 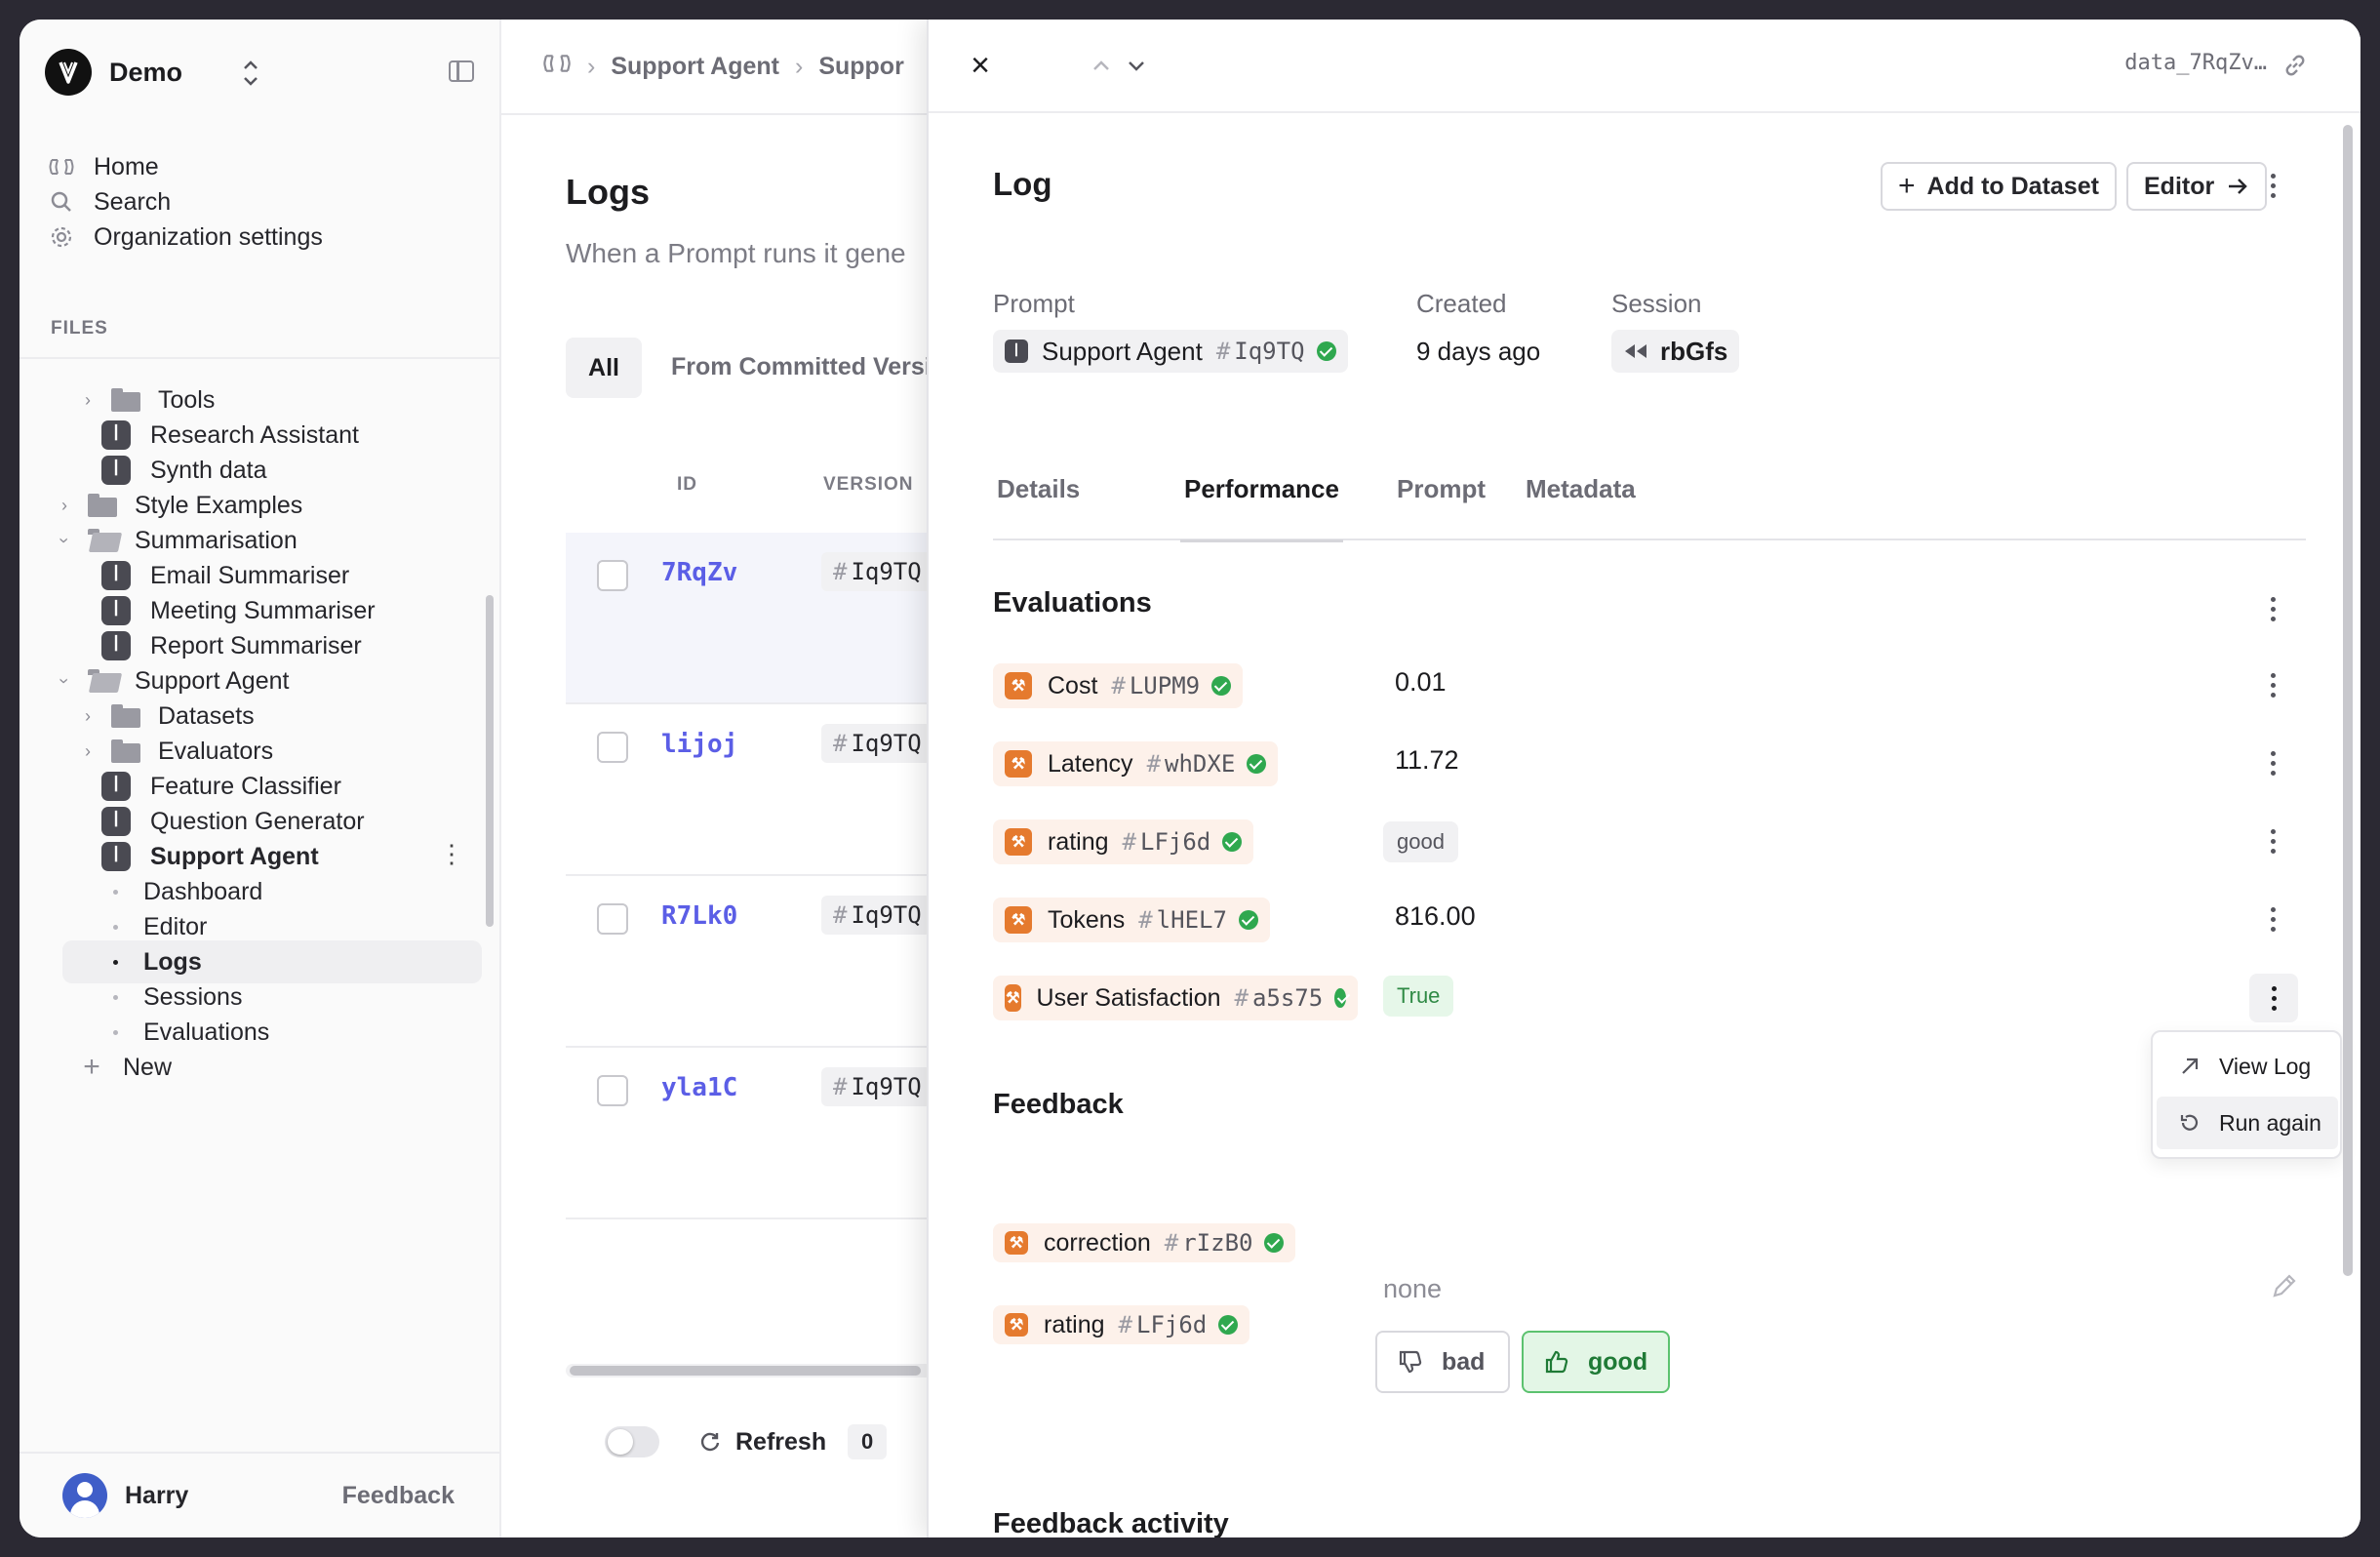 What do you see at coordinates (761, 790) in the screenshot?
I see `table-row: lijoj # Iq9TQ` at bounding box center [761, 790].